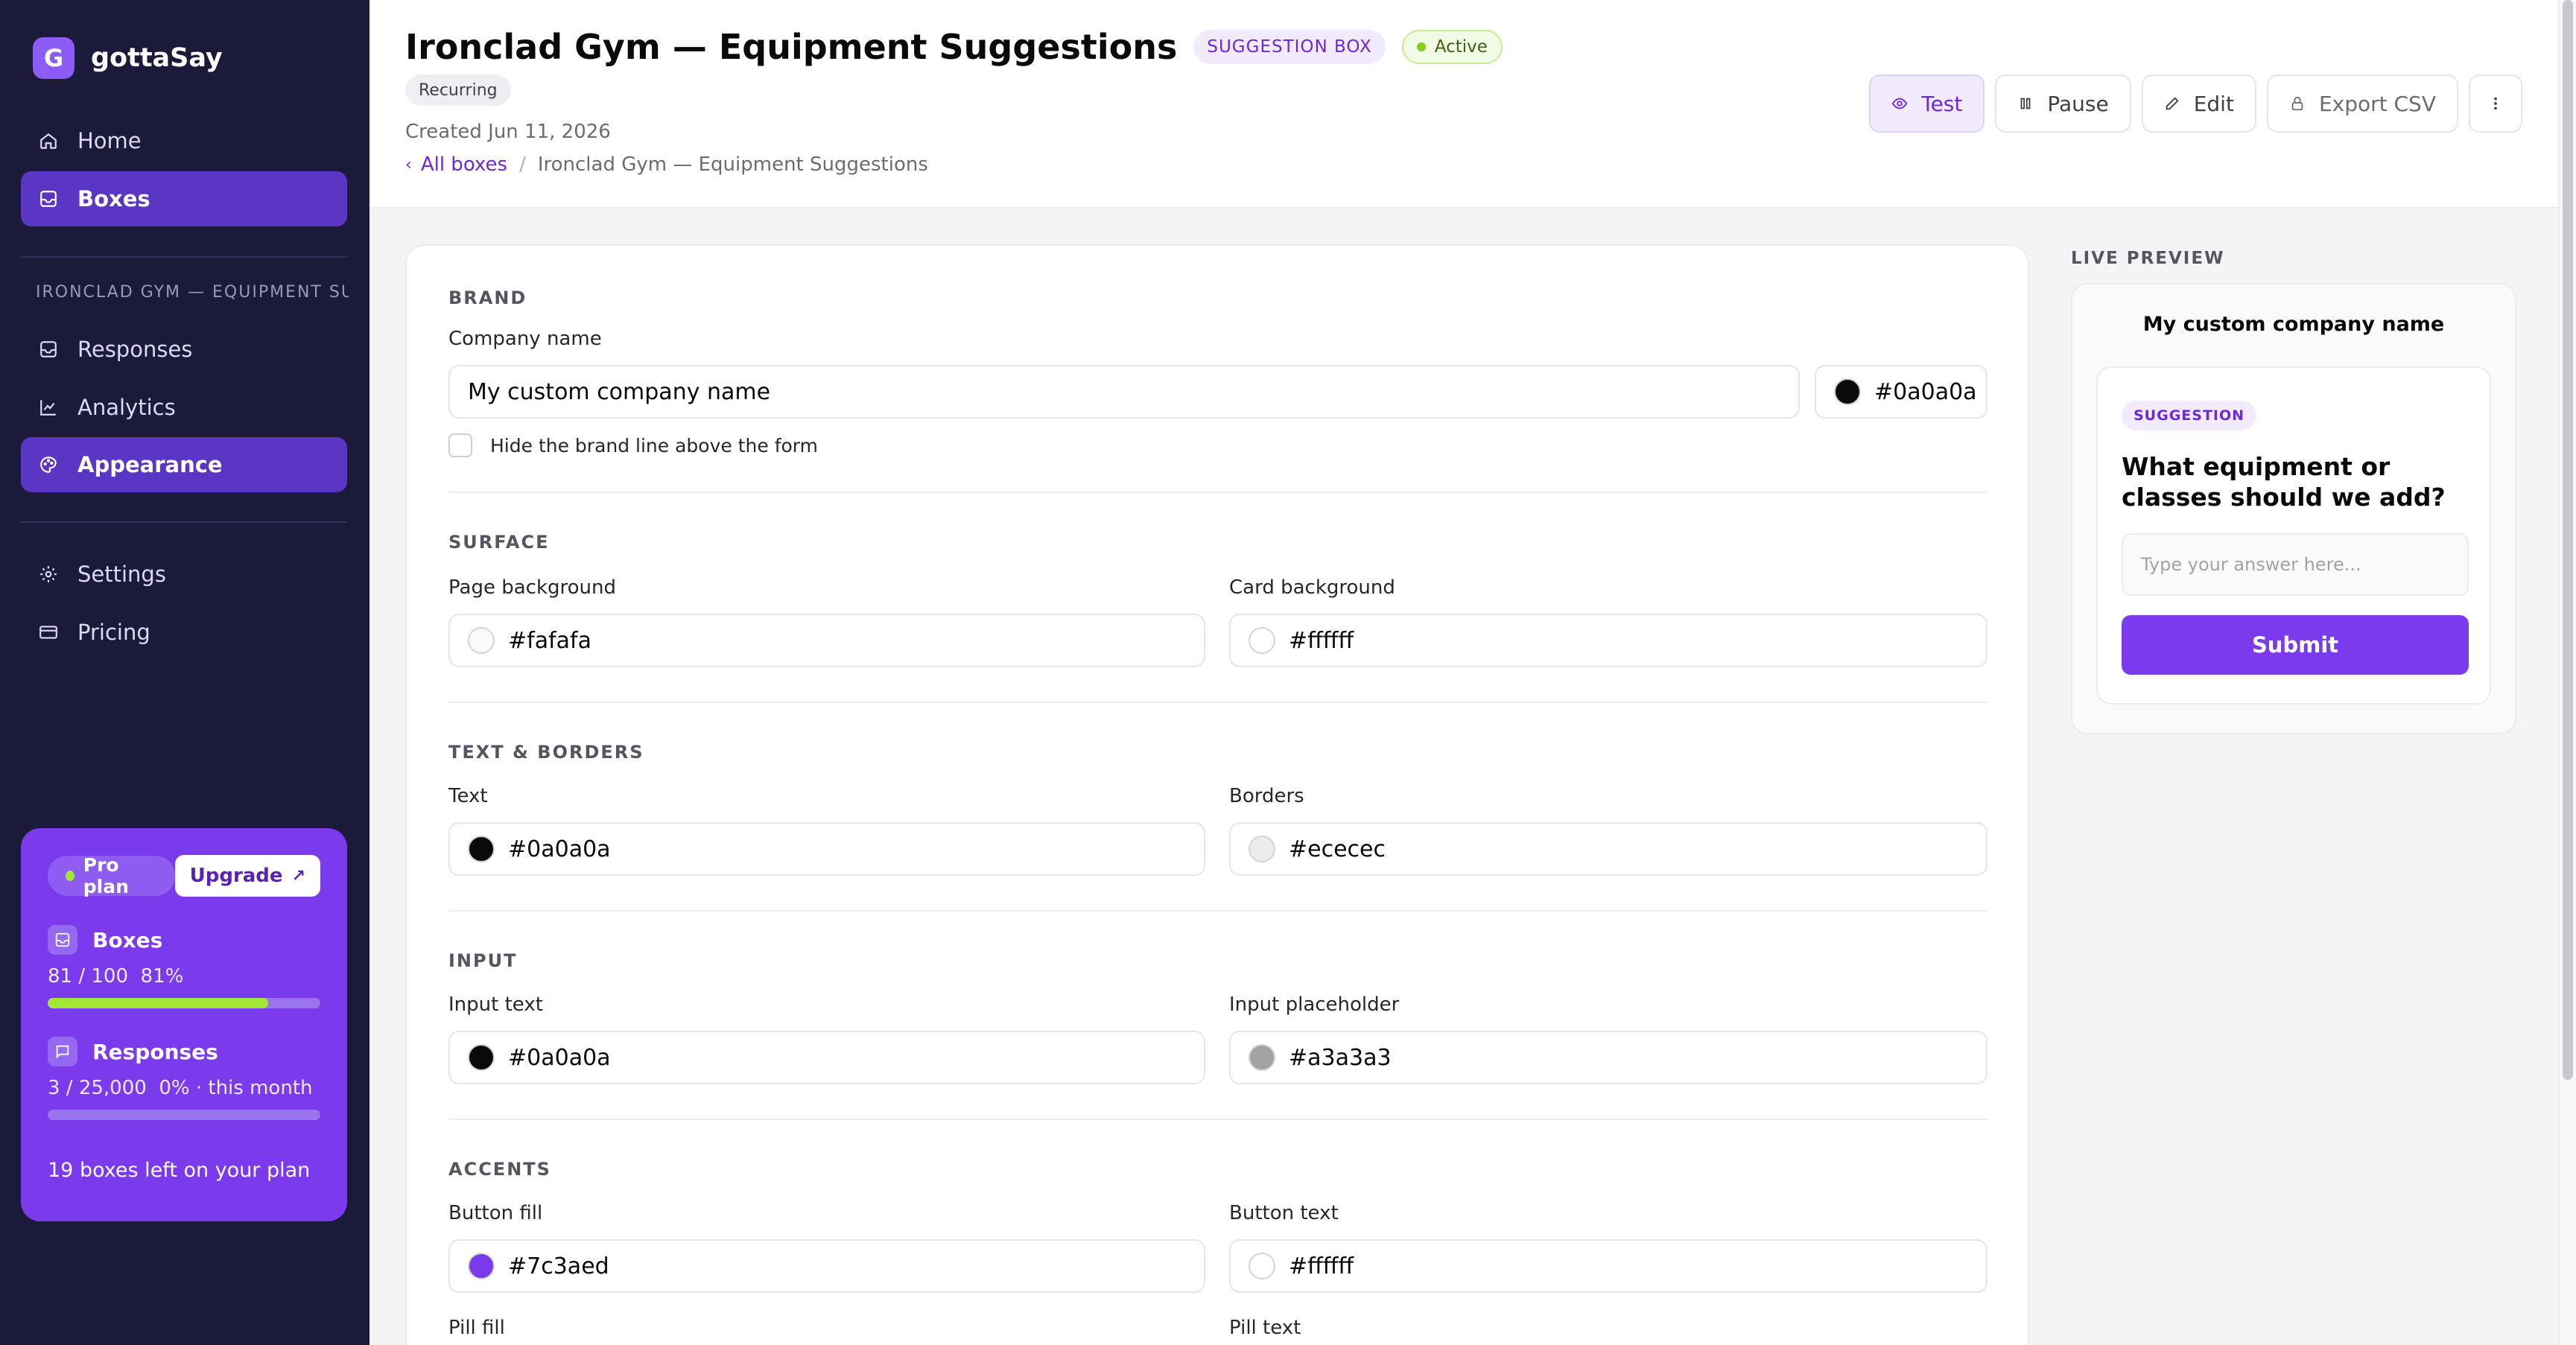  I want to click on usage-title: Responses, so click(155, 1051).